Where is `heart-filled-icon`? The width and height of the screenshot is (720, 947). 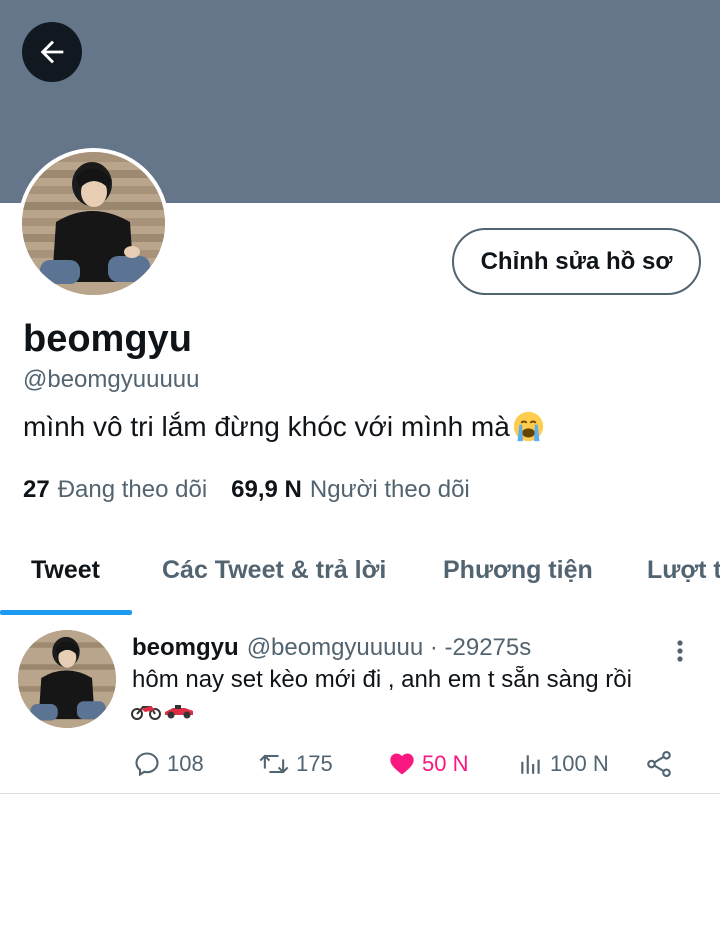 heart-filled-icon is located at coordinates (402, 764).